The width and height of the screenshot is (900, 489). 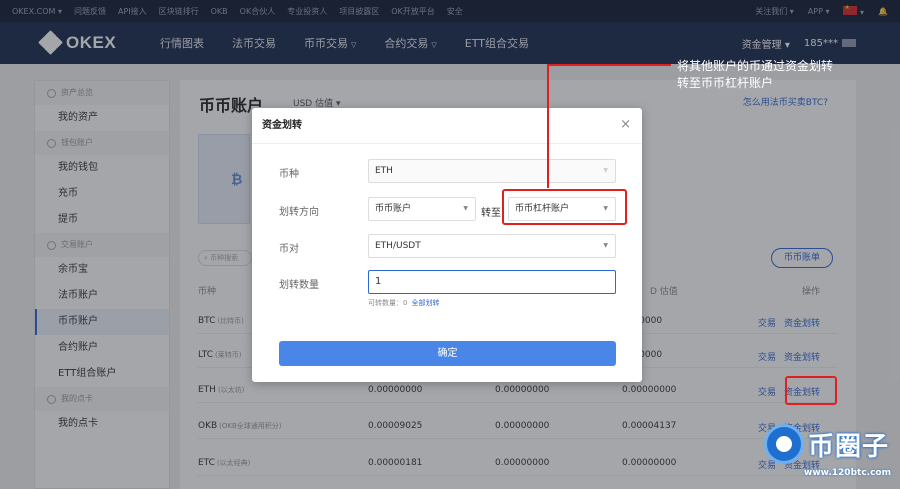 What do you see at coordinates (447, 353) in the screenshot?
I see `confirm-button: 确定` at bounding box center [447, 353].